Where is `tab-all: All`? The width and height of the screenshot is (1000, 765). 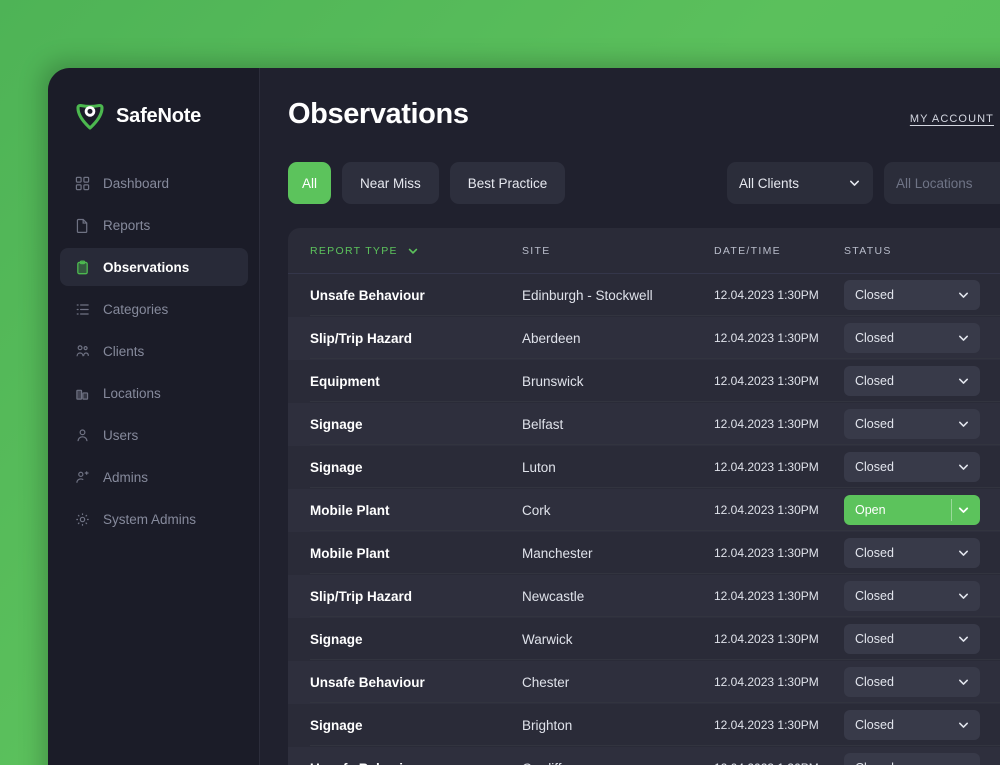
tab-all: All is located at coordinates (310, 183).